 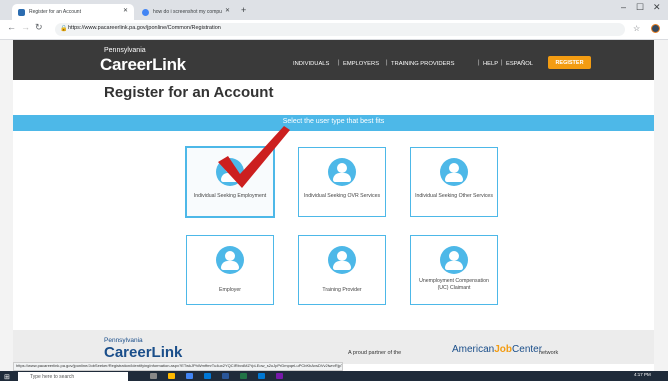 I want to click on file-explorer-icon, so click(x=171, y=376).